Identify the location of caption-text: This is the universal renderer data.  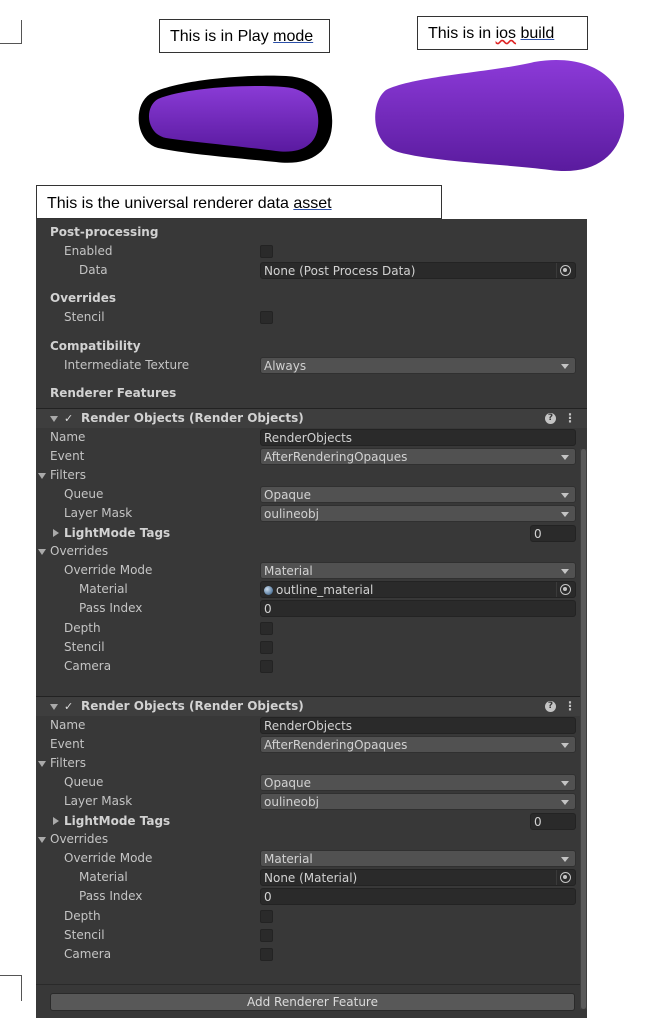
(170, 203).